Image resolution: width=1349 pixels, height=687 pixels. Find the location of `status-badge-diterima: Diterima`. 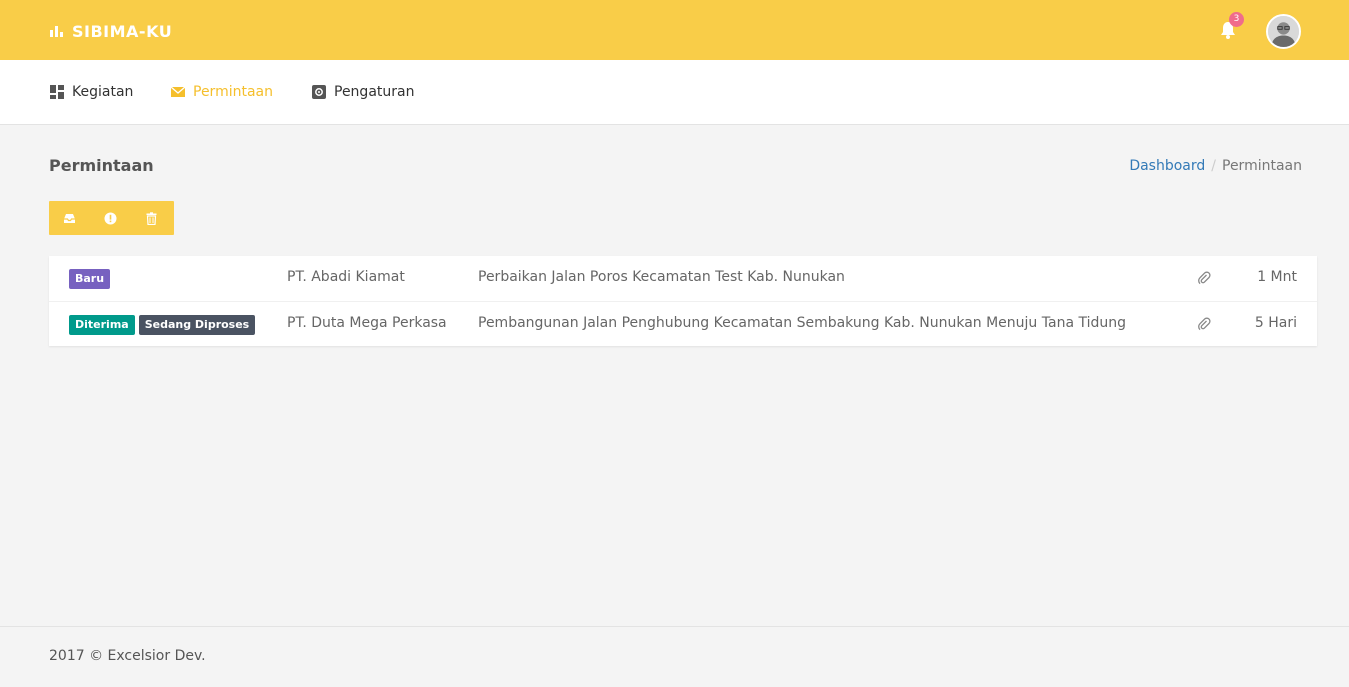

status-badge-diterima: Diterima is located at coordinates (102, 325).